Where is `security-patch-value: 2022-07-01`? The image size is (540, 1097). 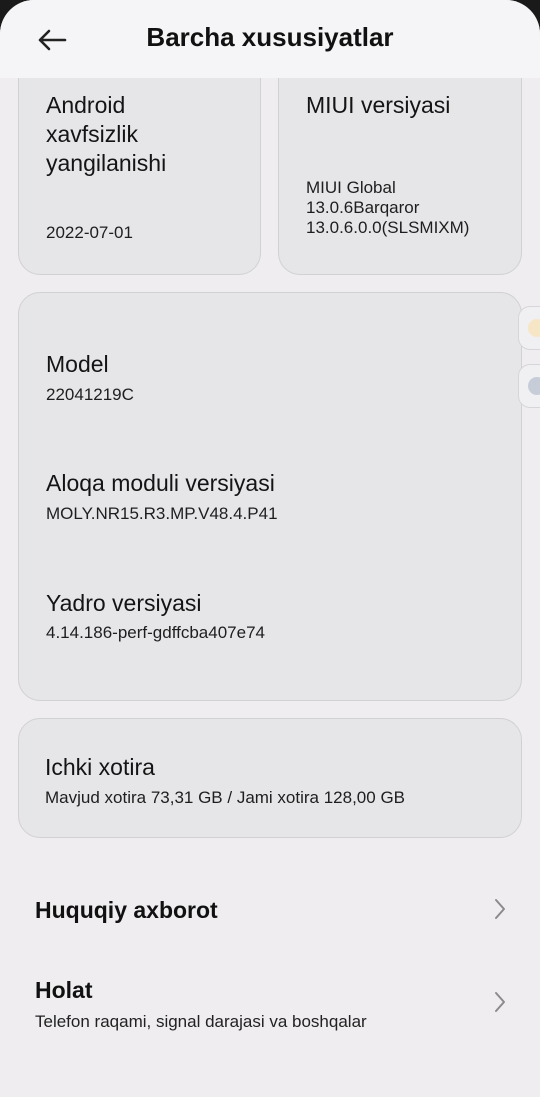 security-patch-value: 2022-07-01 is located at coordinates (89, 232).